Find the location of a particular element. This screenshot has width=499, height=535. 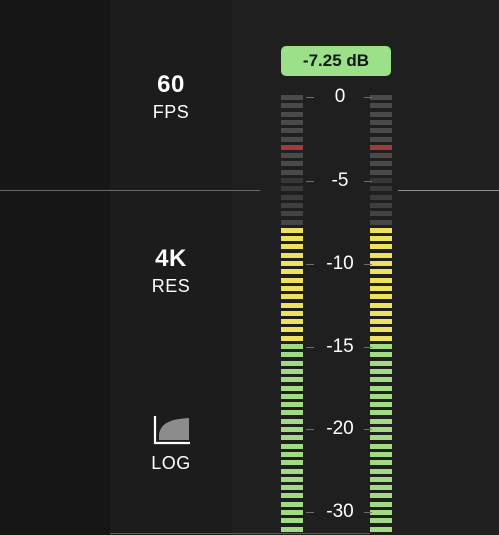

log-label: LOG is located at coordinates (171, 463).